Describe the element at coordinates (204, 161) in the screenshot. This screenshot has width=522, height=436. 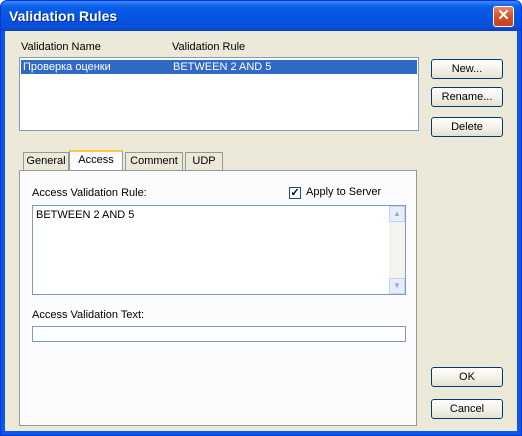
I see `tab-udp: UDP` at that location.